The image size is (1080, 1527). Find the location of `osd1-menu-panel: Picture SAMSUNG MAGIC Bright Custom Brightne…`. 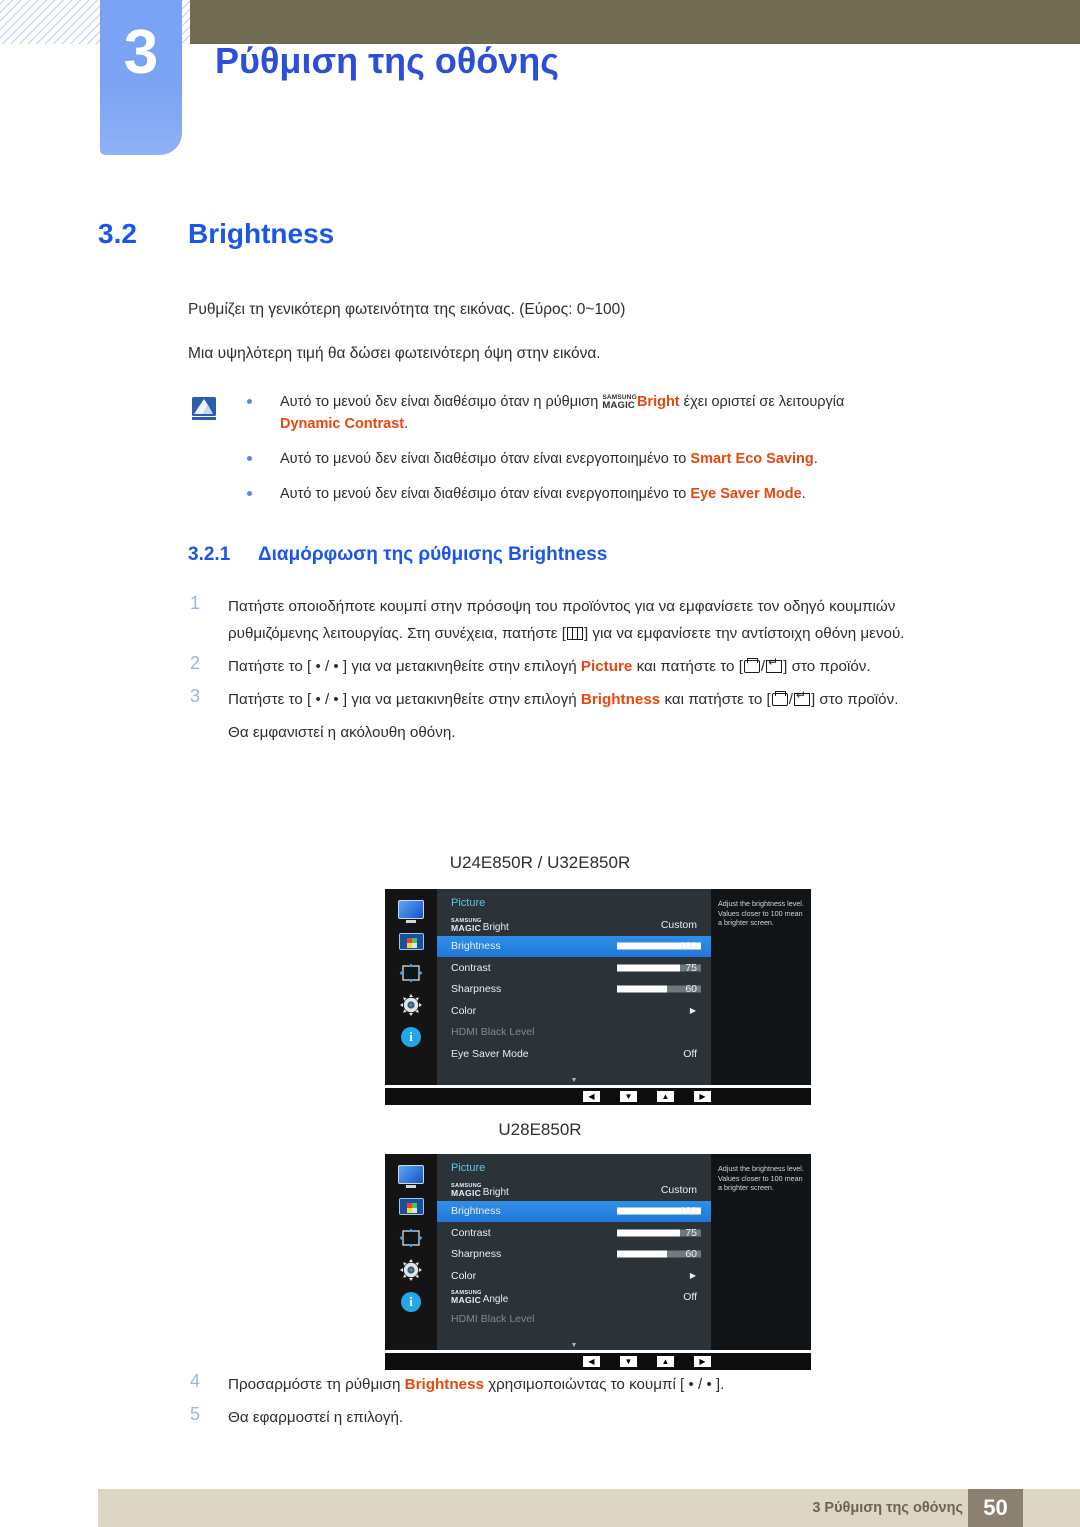

osd1-menu-panel: Picture SAMSUNG MAGIC Bright Custom Brightne… is located at coordinates (574, 987).